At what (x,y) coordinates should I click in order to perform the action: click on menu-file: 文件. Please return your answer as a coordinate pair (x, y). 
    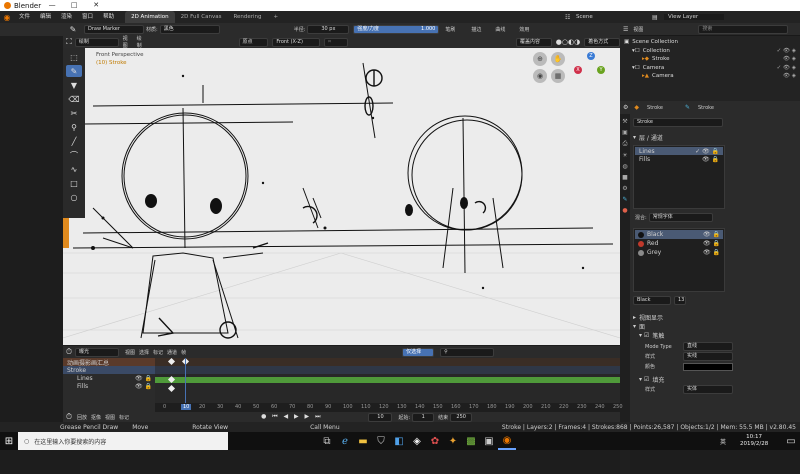
    Looking at the image, I should click on (24, 17).